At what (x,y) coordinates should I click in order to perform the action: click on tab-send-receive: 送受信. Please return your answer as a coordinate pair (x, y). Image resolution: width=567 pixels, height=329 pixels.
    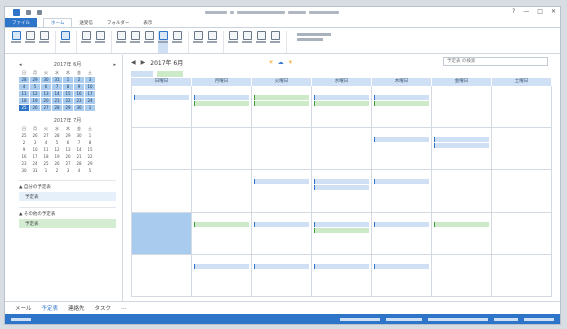
    Looking at the image, I should click on (86, 22).